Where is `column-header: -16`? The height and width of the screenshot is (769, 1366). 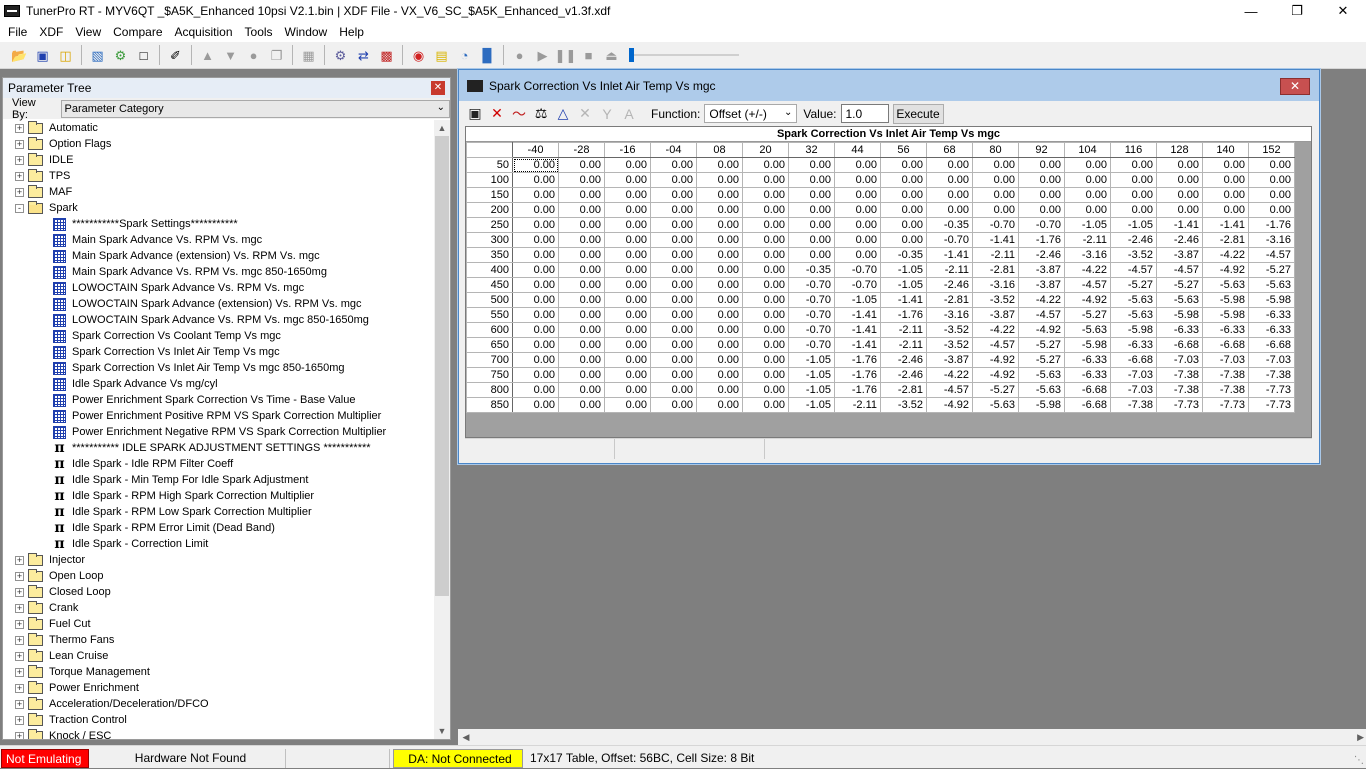
column-header: -16 is located at coordinates (627, 150).